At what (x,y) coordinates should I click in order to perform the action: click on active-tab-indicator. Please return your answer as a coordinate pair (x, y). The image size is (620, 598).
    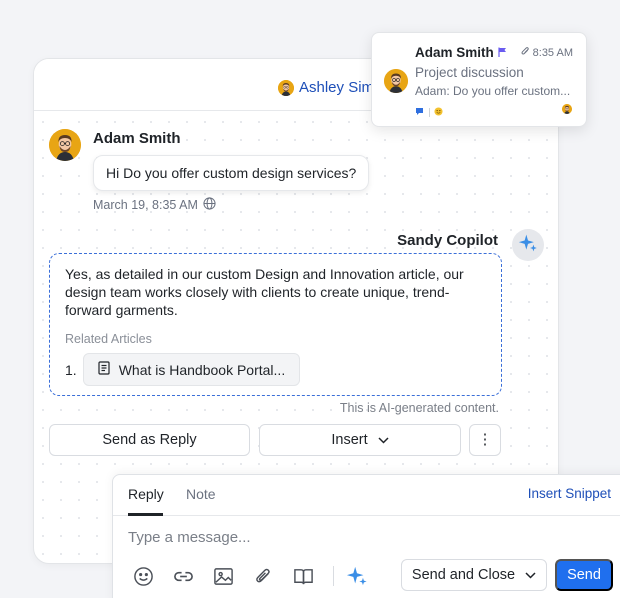
    Looking at the image, I should click on (145, 514).